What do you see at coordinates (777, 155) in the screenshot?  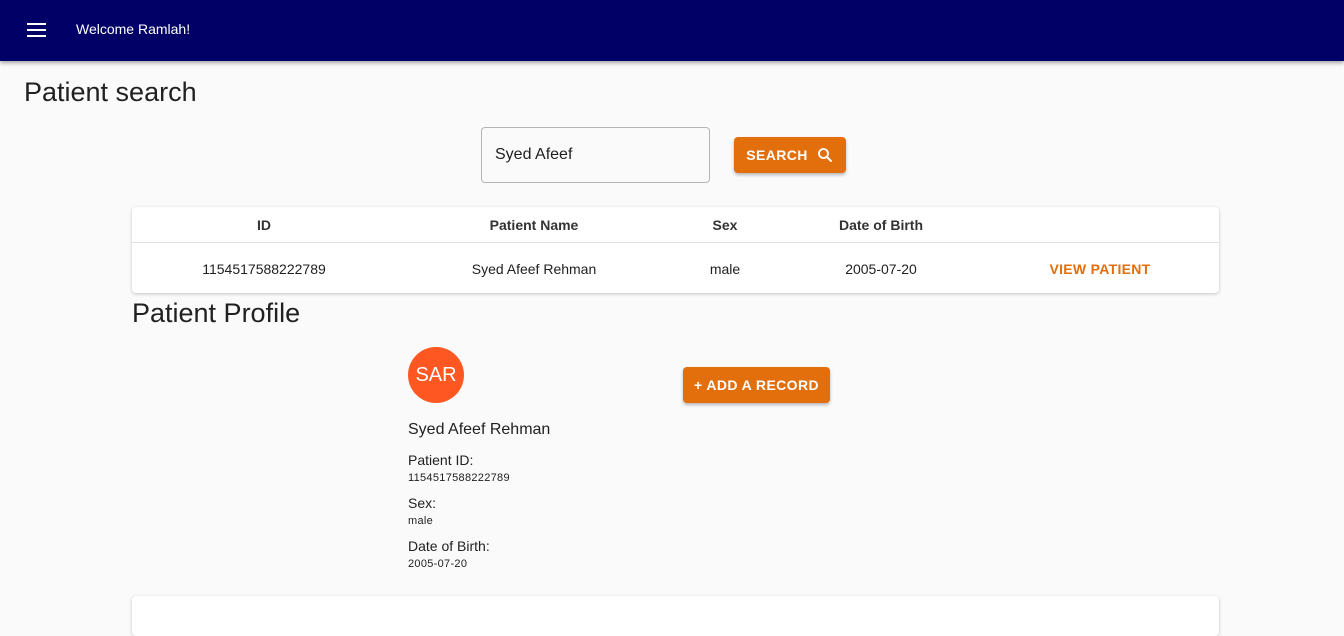 I see `search-button-label: SEARCH` at bounding box center [777, 155].